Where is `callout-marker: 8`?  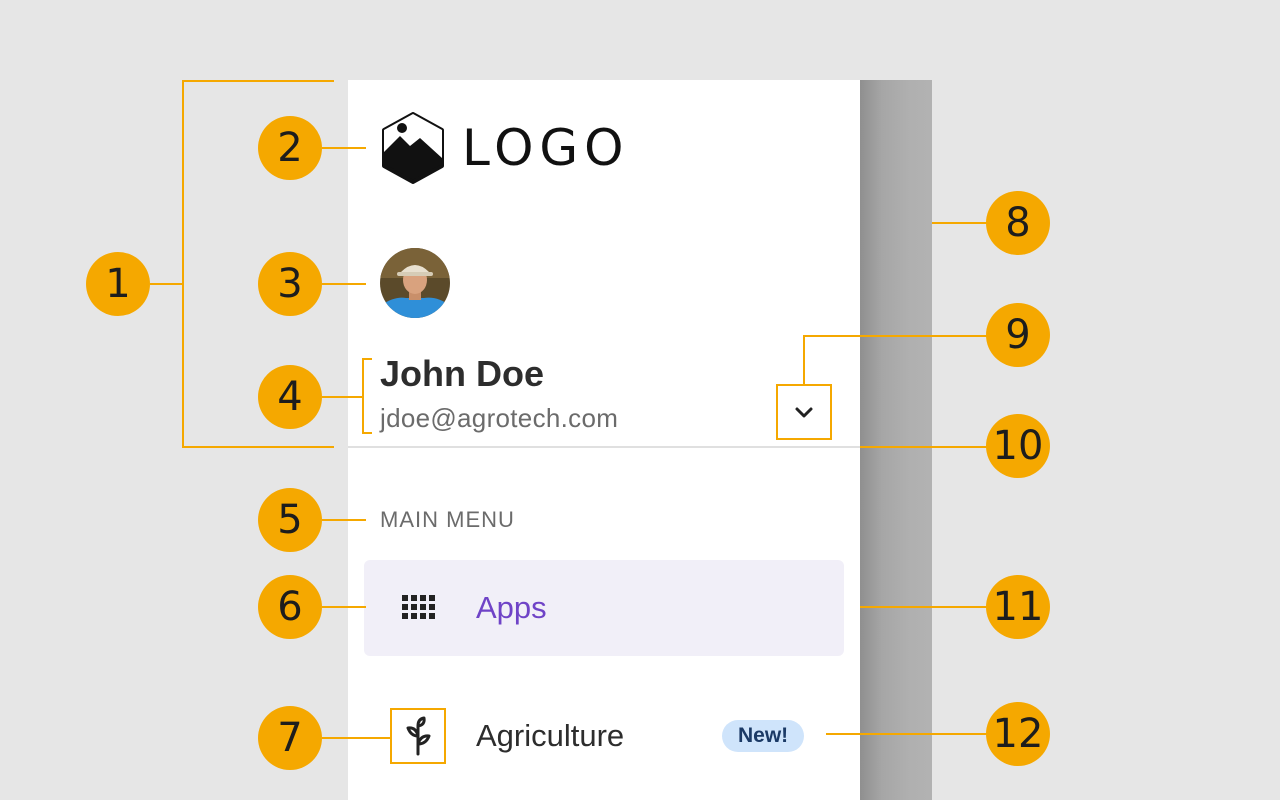
callout-marker: 8 is located at coordinates (1018, 223).